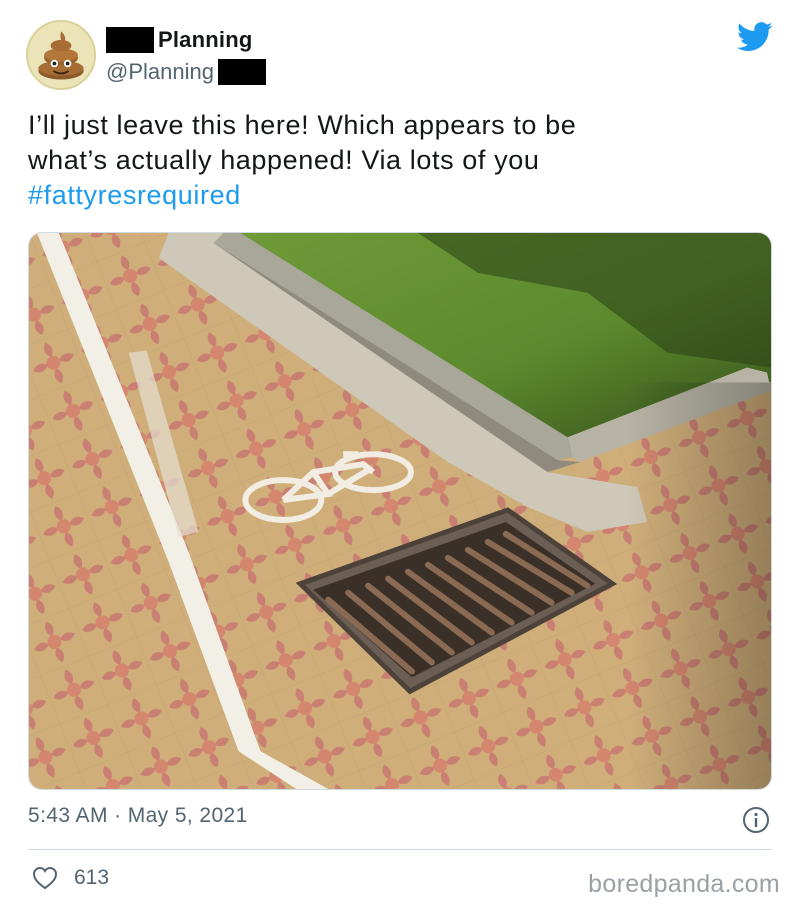  What do you see at coordinates (756, 820) in the screenshot?
I see `info-icon` at bounding box center [756, 820].